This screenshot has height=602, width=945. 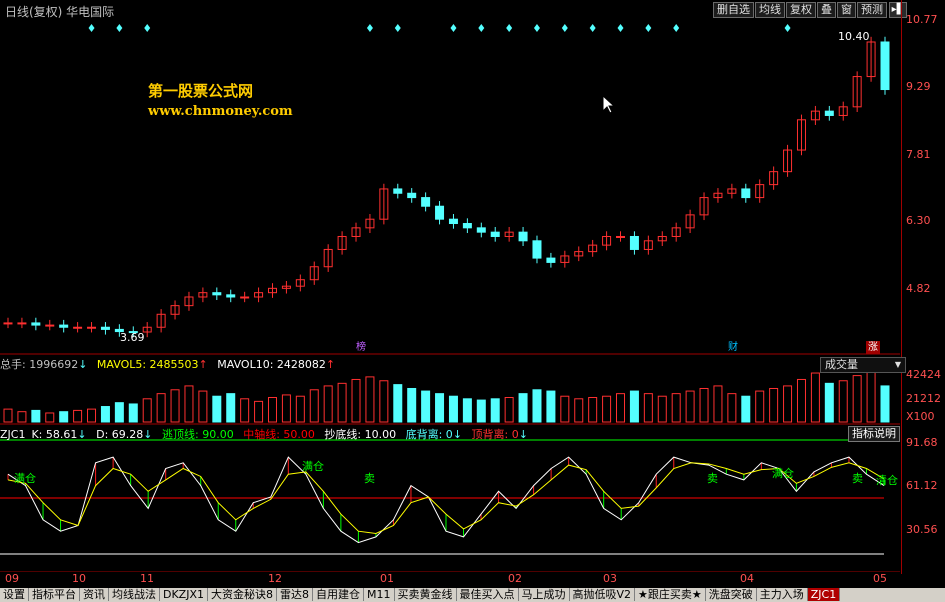 What do you see at coordinates (134, 594) in the screenshot?
I see `tab-ma-strategy: 均线战法` at bounding box center [134, 594].